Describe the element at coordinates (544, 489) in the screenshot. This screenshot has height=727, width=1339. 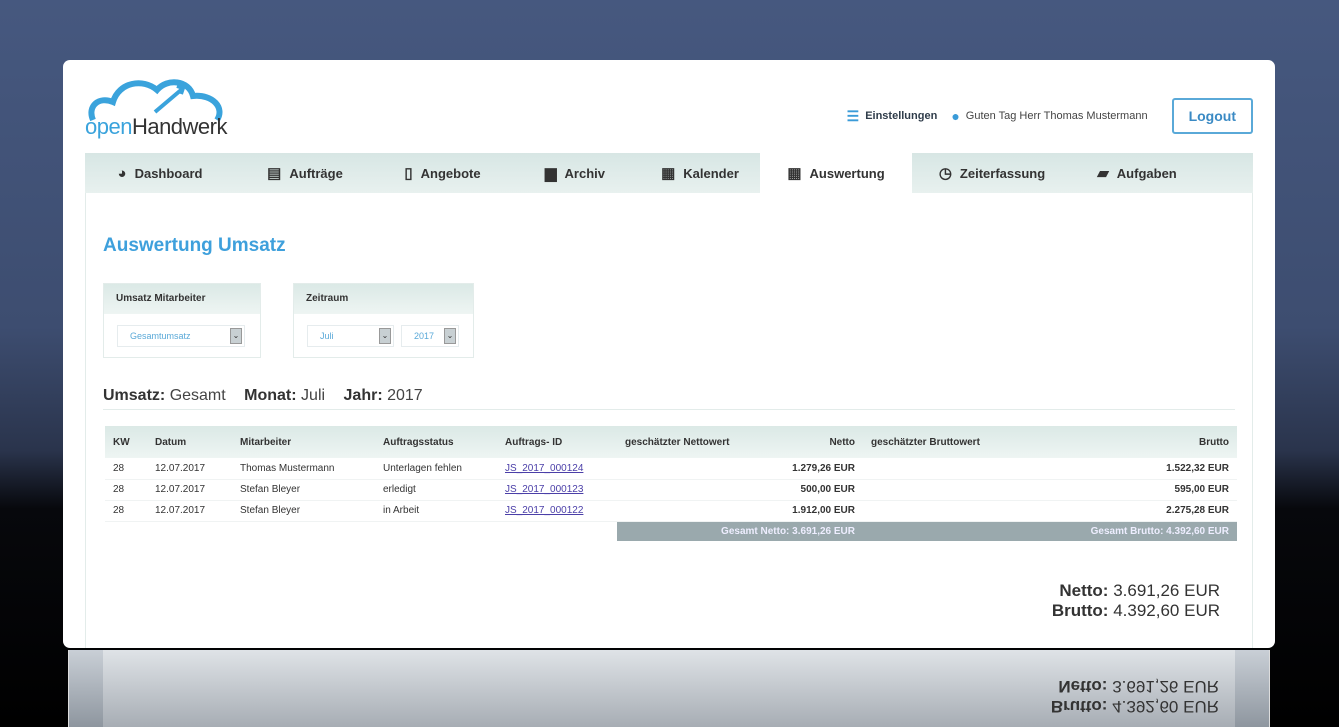
I see `order-id-link: JS_2017_000123` at that location.